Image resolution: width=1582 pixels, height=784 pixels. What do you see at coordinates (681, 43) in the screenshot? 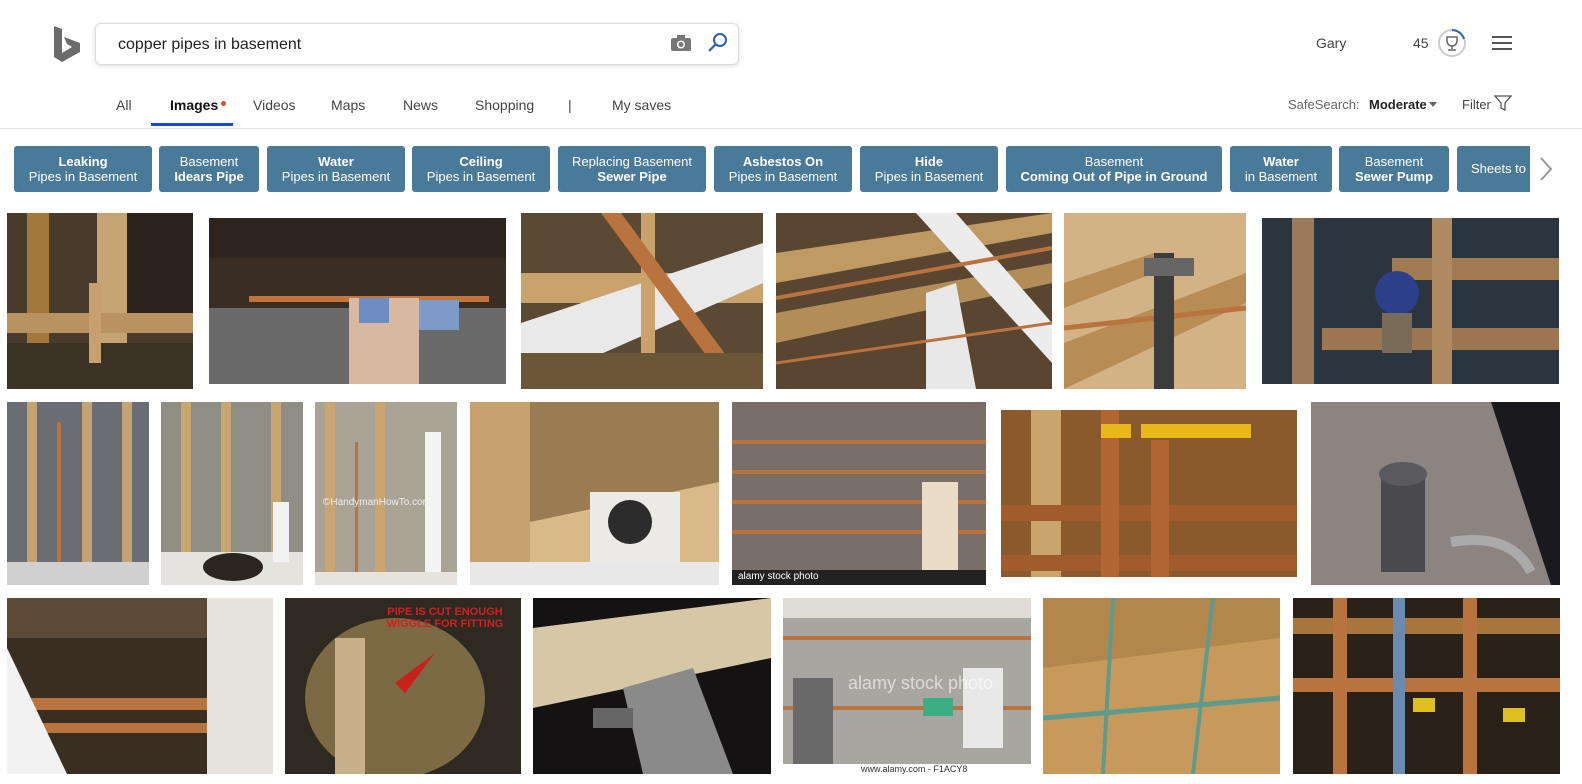
I see `camera-icon` at bounding box center [681, 43].